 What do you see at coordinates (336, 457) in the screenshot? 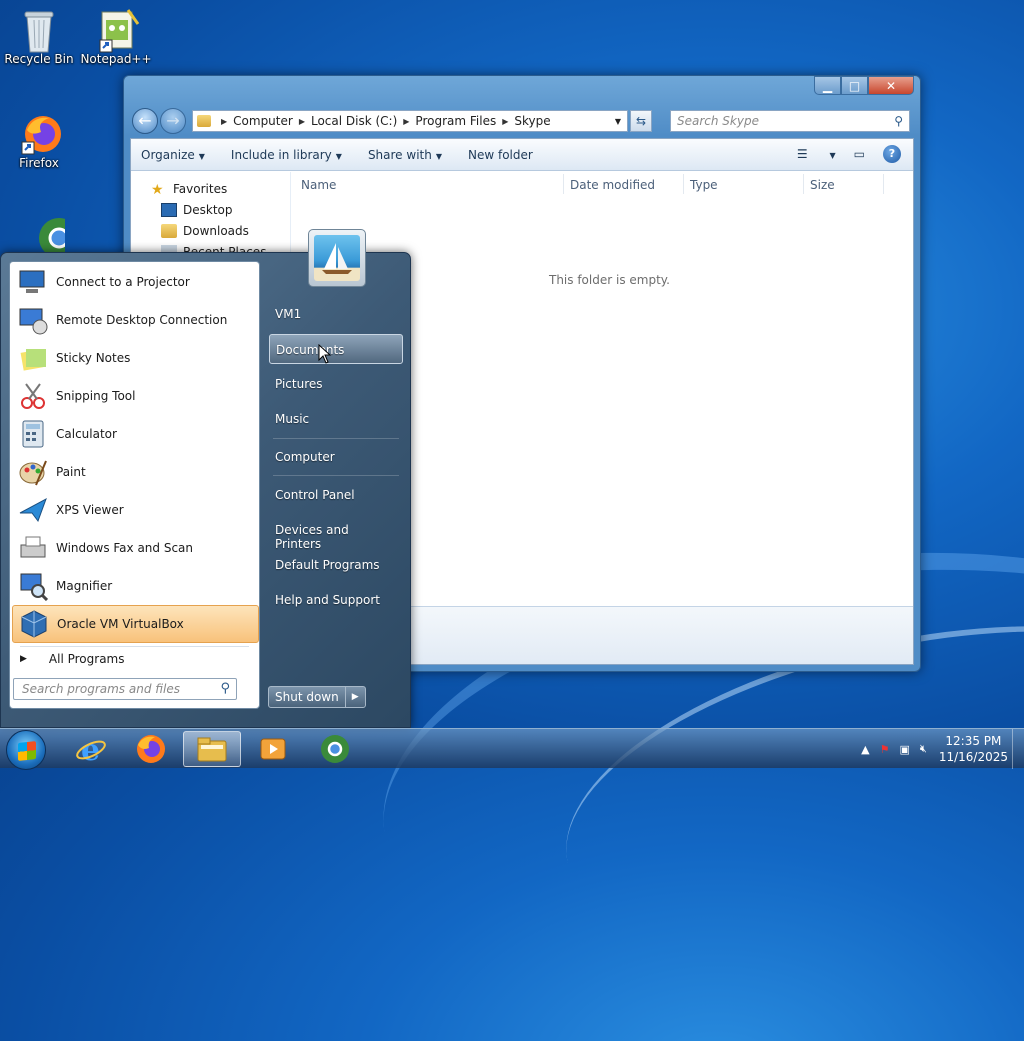
I see `start-item-computer: Computer` at bounding box center [336, 457].